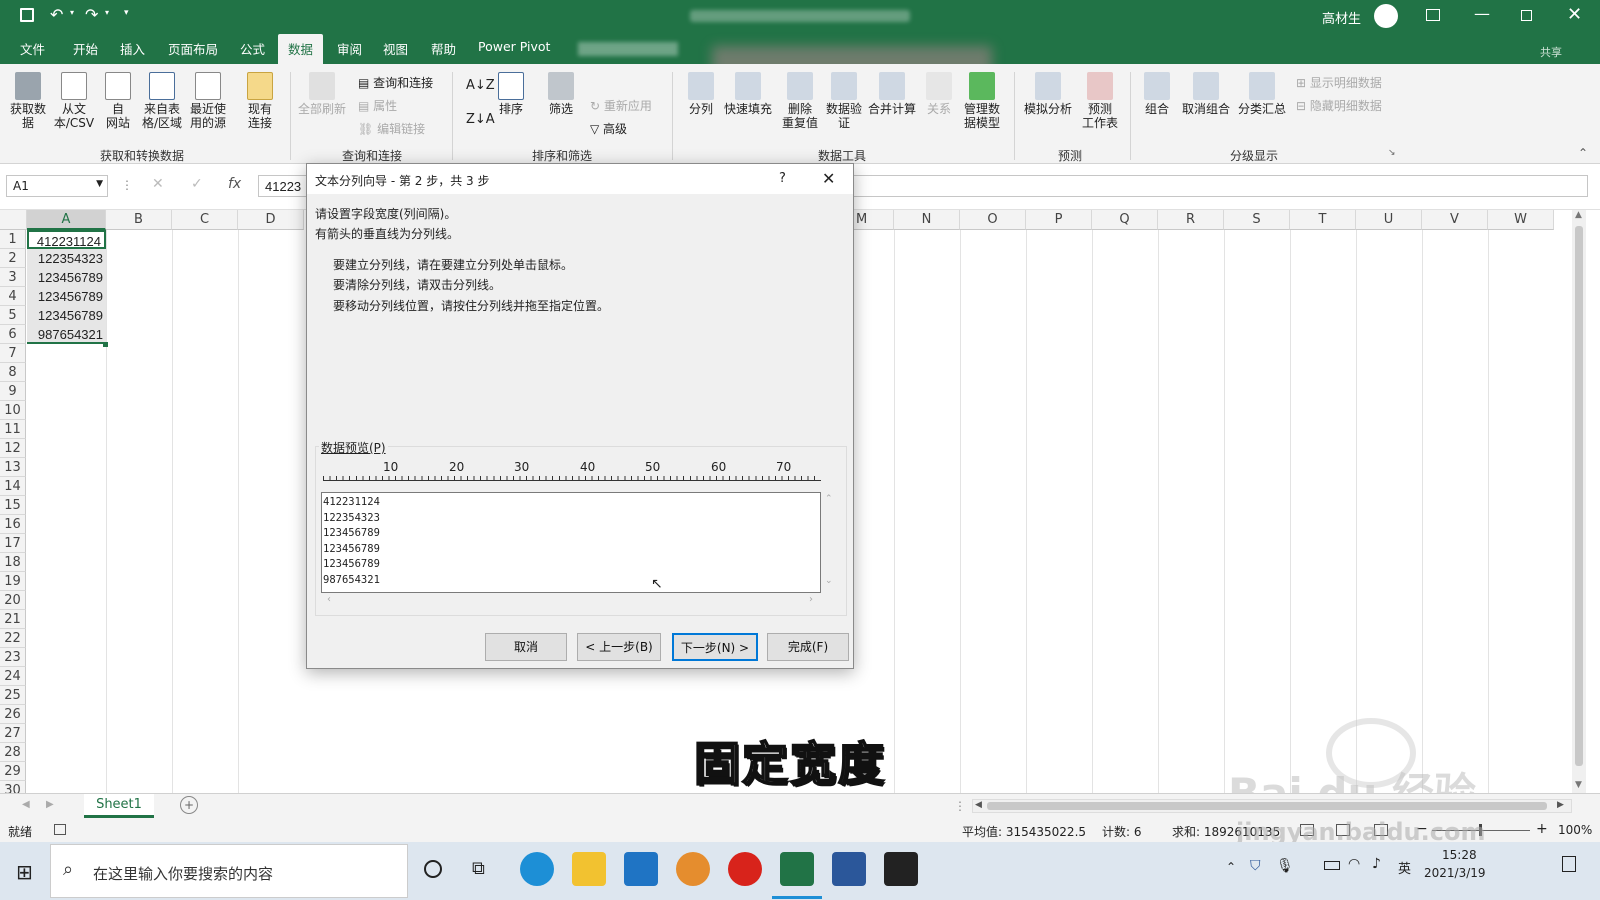  Describe the element at coordinates (1389, 220) in the screenshot. I see `column-header-u: U` at that location.